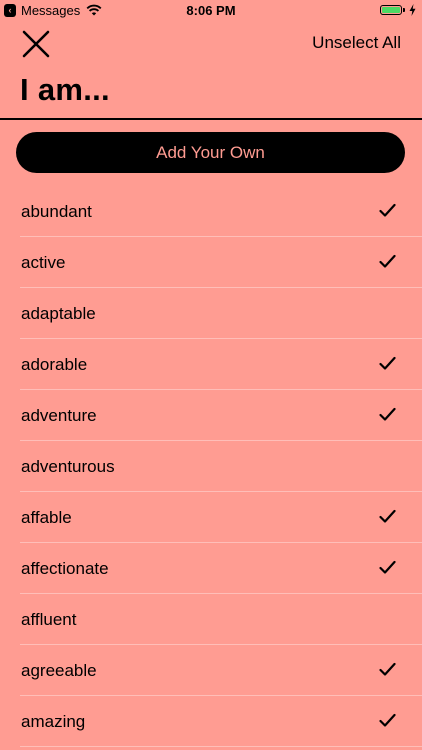  What do you see at coordinates (65, 568) in the screenshot?
I see `item-label: affectionate` at bounding box center [65, 568].